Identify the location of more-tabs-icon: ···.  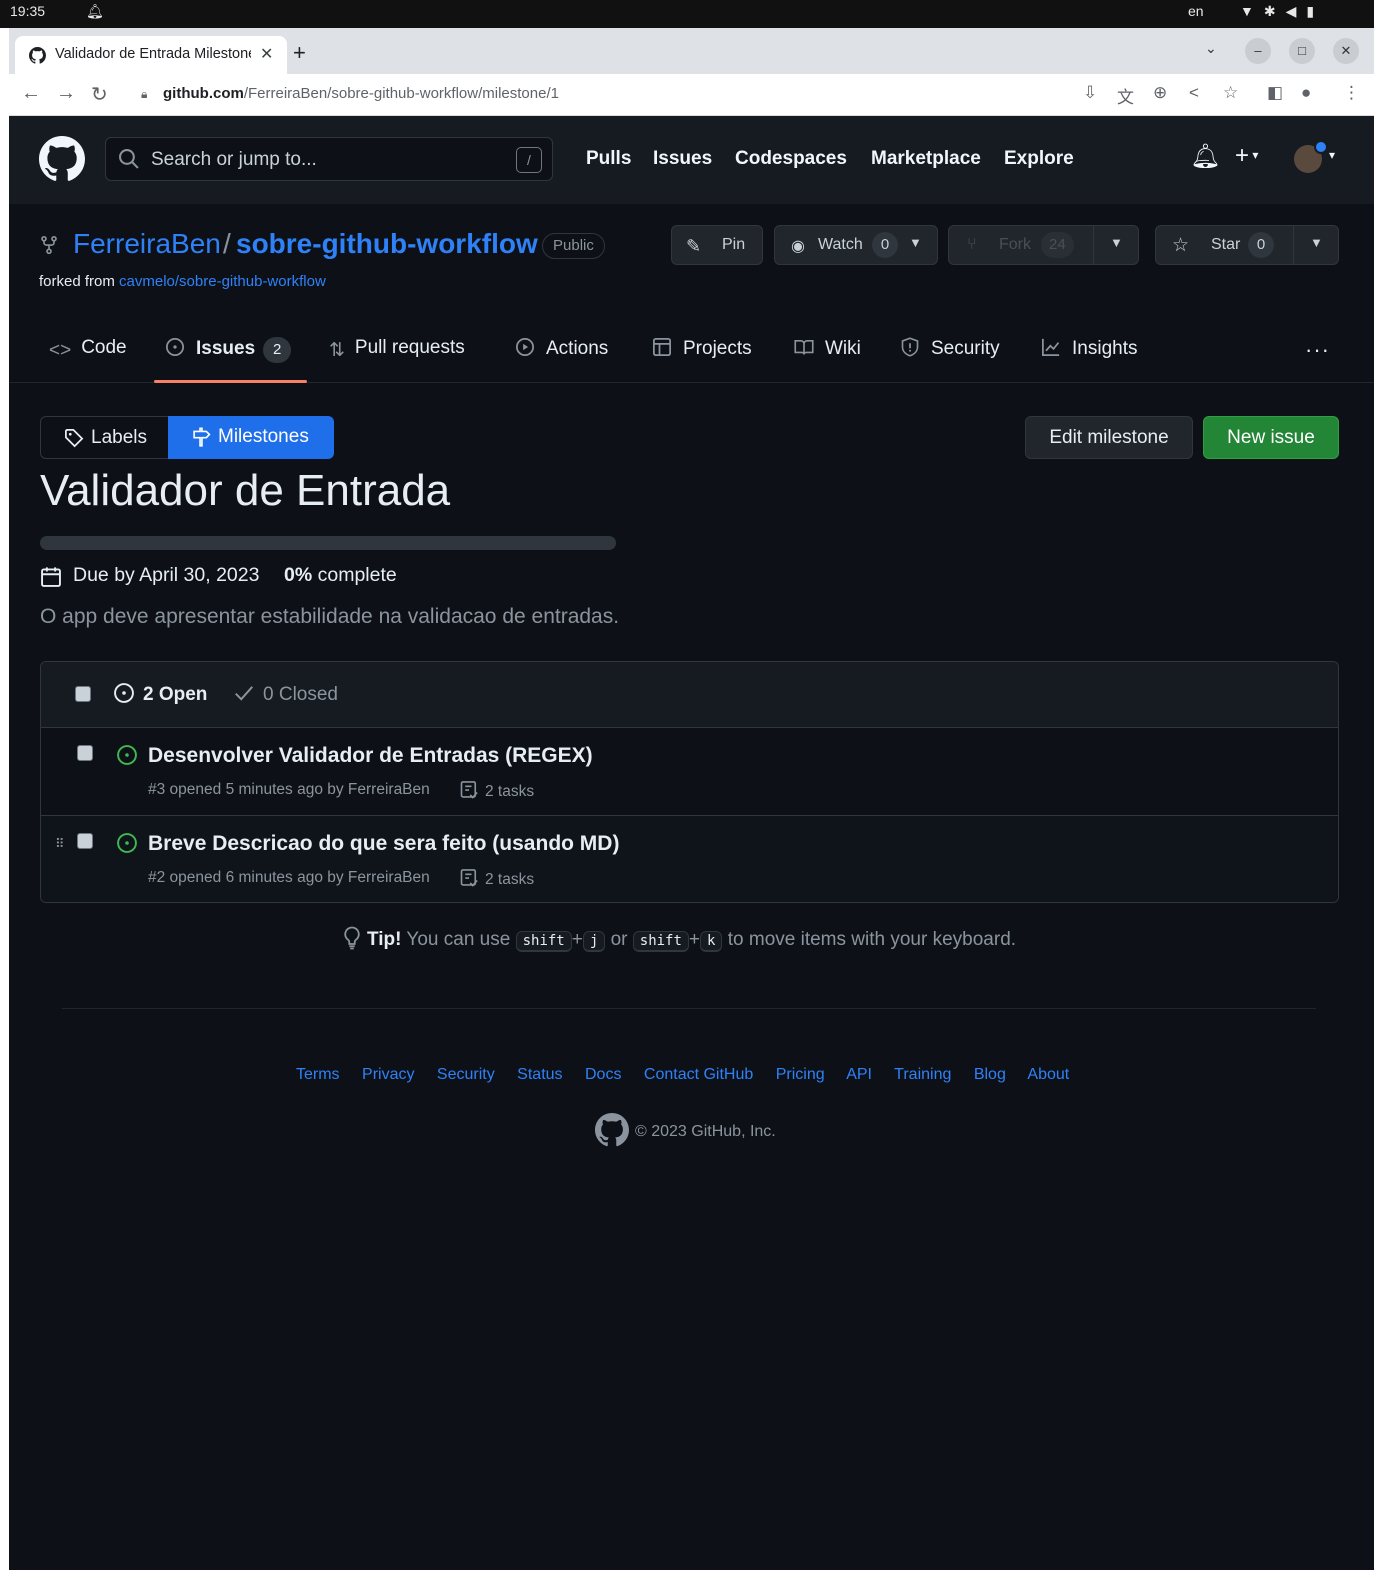
(1317, 350).